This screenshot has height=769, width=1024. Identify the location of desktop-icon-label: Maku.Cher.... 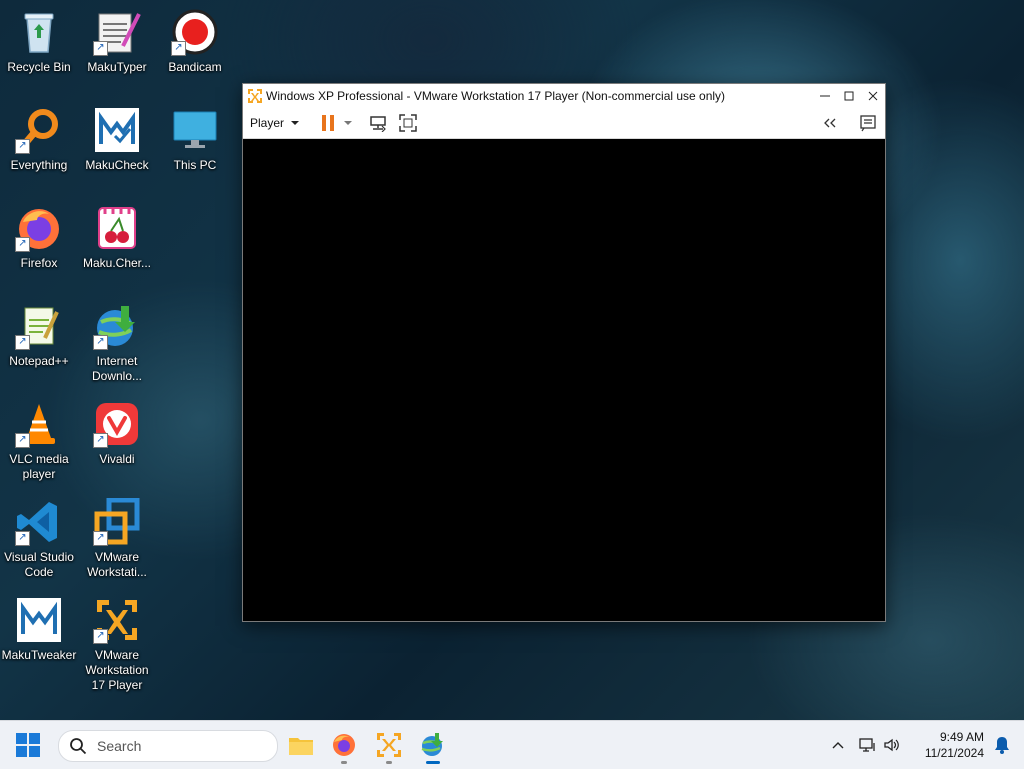
(117, 263).